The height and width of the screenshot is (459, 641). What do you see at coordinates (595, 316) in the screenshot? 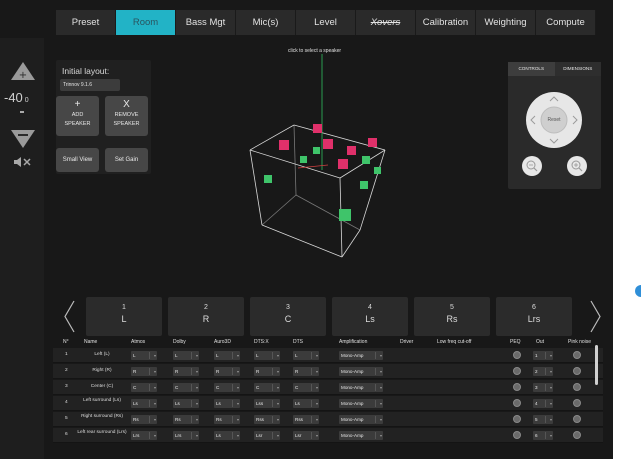
I see `chevron-right-icon` at bounding box center [595, 316].